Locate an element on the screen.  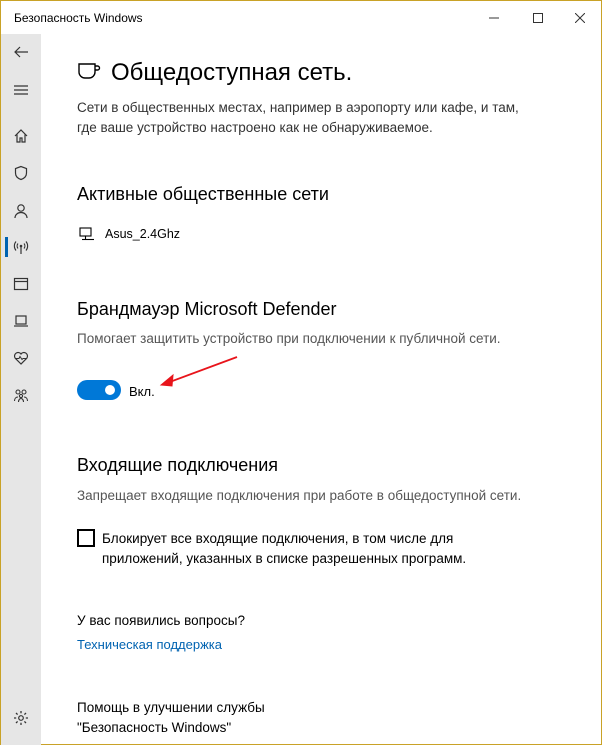
wireless-antenna-icon is located at coordinates (21, 247).